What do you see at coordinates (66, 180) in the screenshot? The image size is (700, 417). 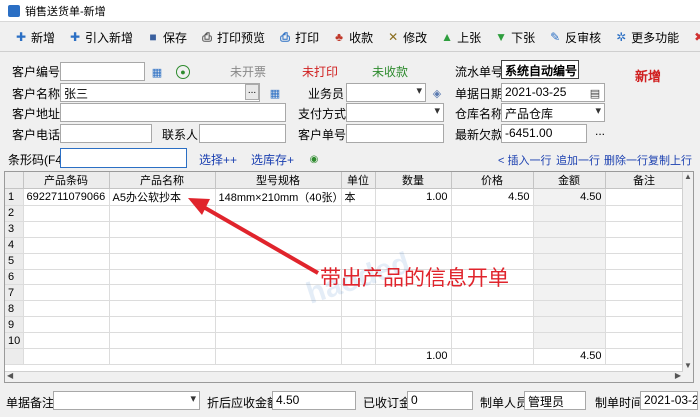 I see `column-header: 产品条码` at bounding box center [66, 180].